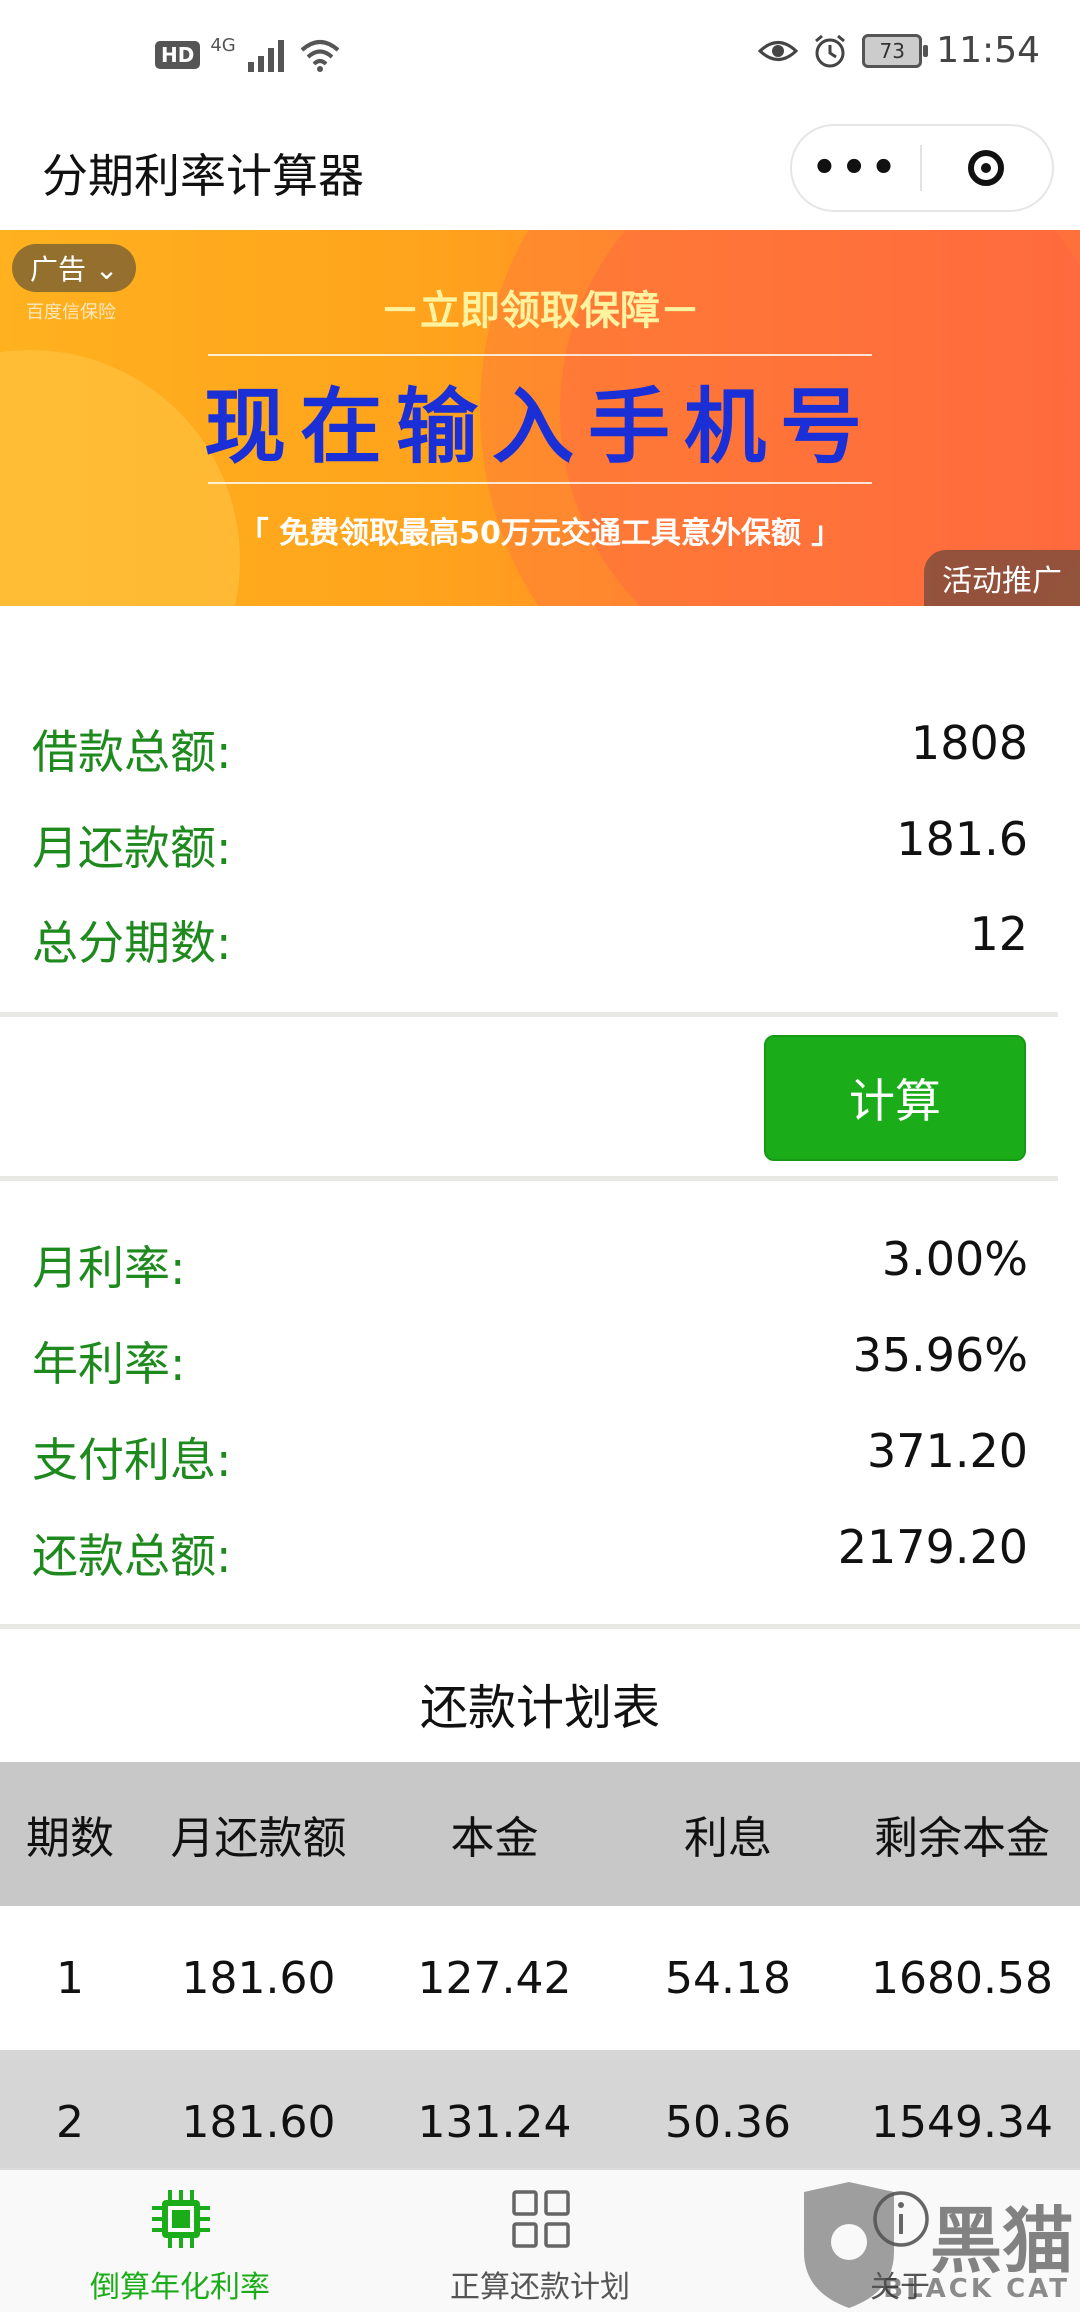  I want to click on table-cell: 127.42, so click(494, 1978).